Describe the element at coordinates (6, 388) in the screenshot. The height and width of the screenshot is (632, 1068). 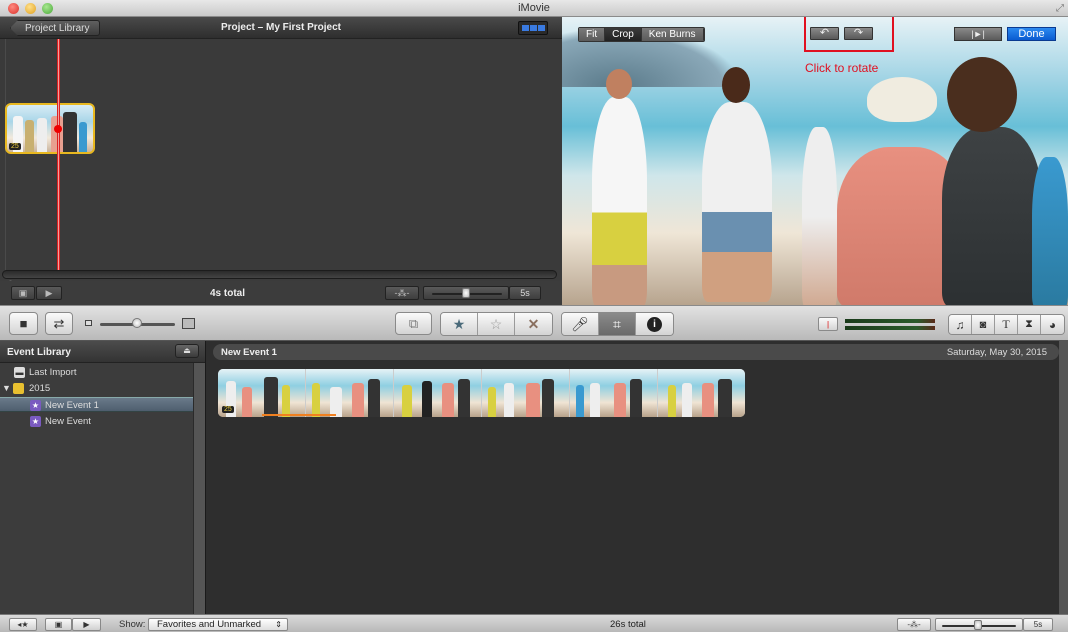
I see `disclosure-triangle-icon: ▼` at that location.